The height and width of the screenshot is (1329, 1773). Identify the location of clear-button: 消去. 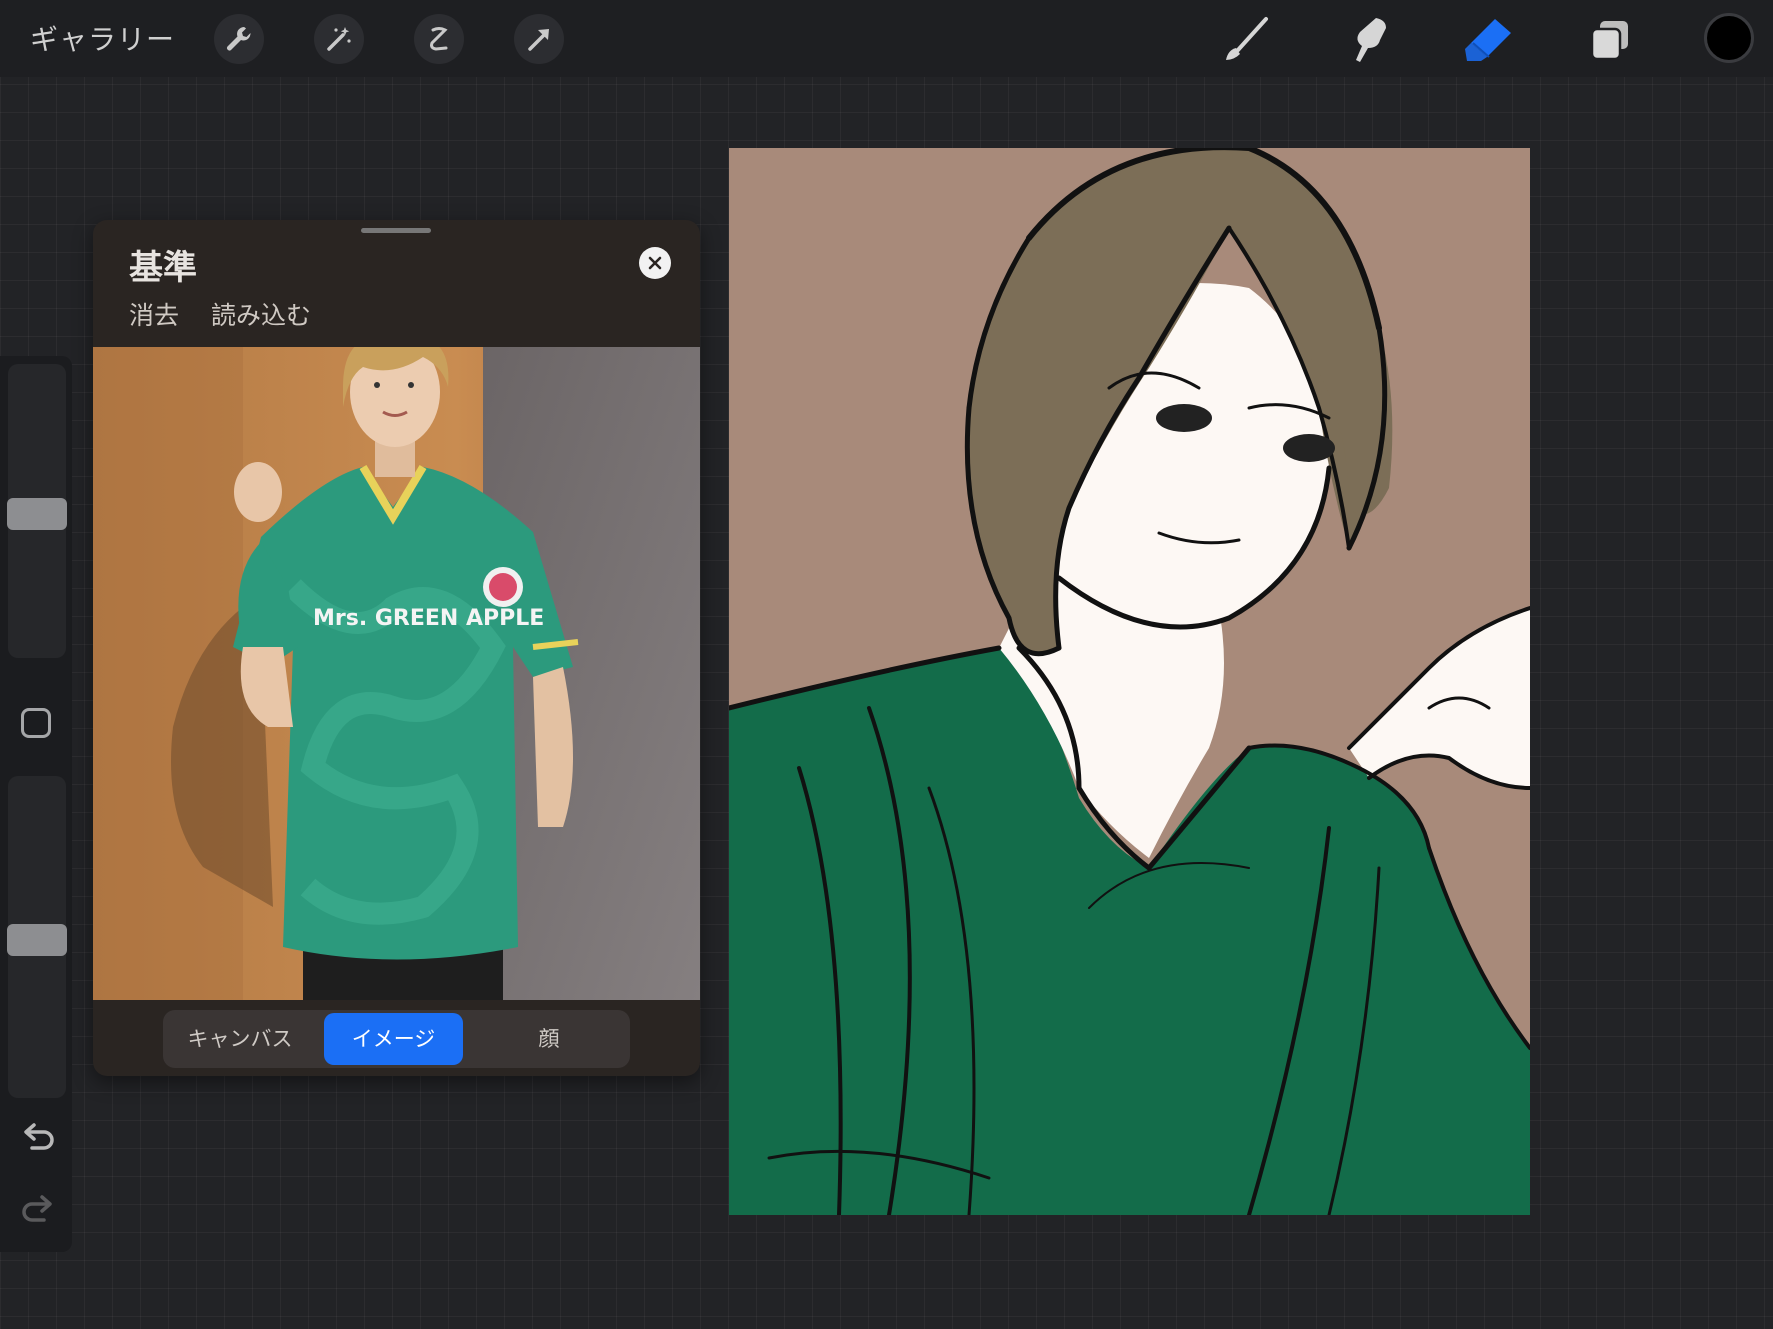
(154, 314).